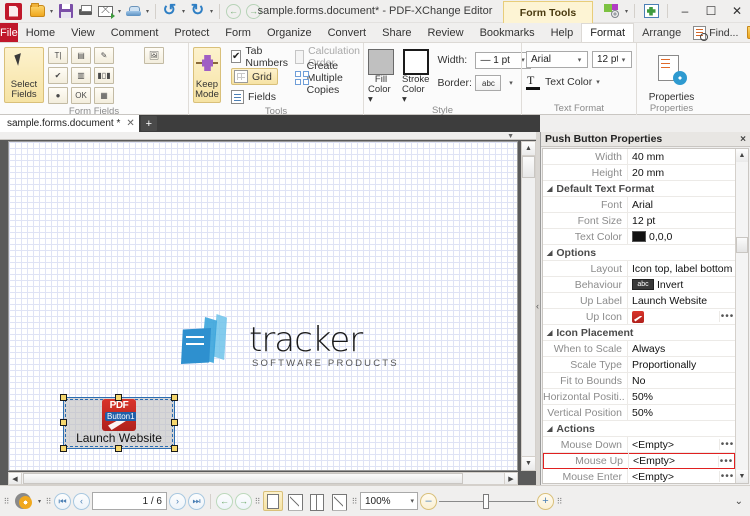 This screenshot has height=516, width=750. Describe the element at coordinates (147, 11) in the screenshot. I see `scan-dropdown-icon: ▾` at that location.